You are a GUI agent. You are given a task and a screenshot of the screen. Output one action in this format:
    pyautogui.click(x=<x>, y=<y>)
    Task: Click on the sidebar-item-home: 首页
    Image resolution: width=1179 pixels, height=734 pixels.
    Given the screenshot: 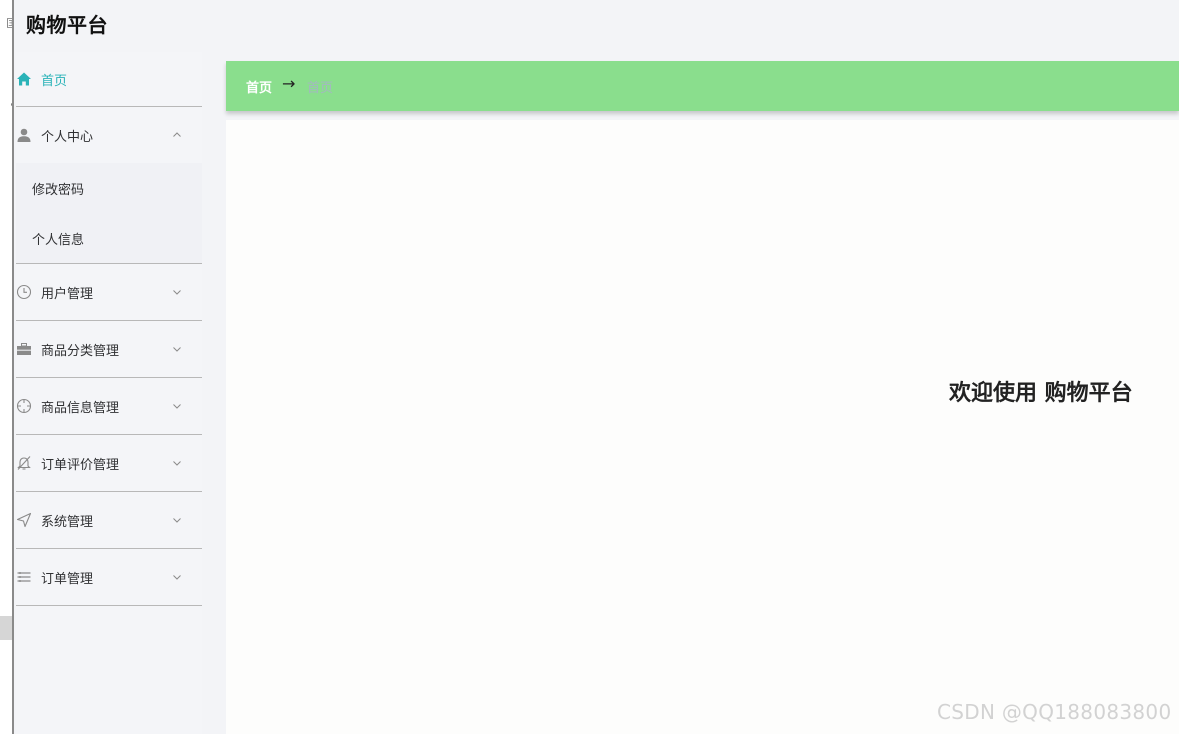 What is the action you would take?
    pyautogui.click(x=109, y=79)
    